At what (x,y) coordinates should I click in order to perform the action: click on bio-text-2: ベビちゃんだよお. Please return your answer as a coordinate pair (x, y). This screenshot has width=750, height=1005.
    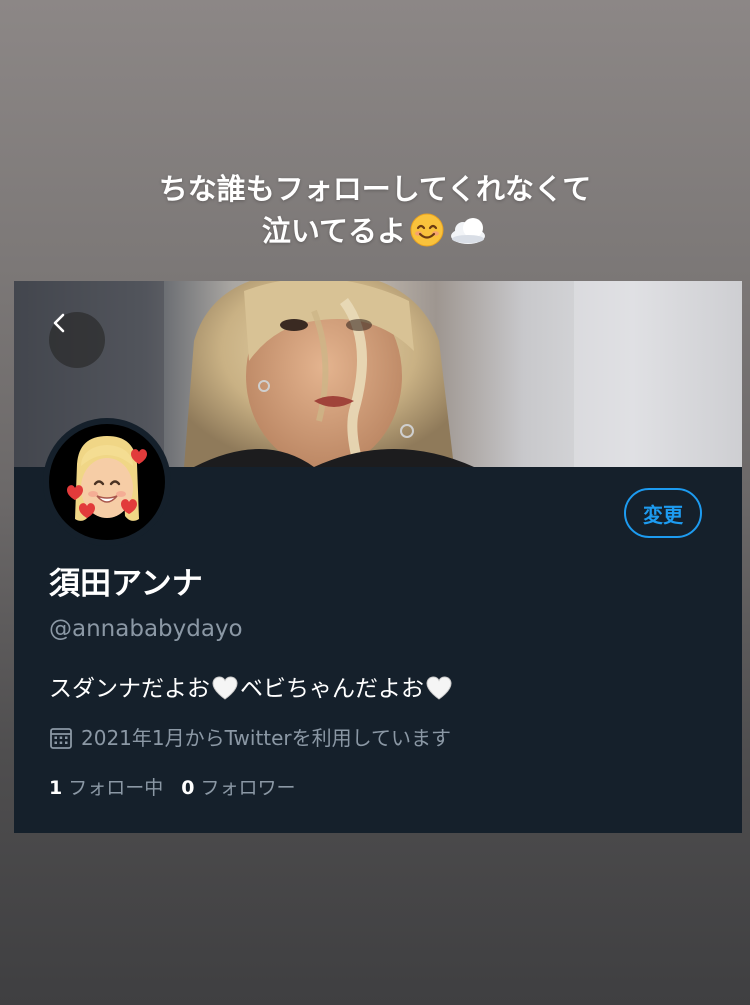
    Looking at the image, I should click on (332, 689).